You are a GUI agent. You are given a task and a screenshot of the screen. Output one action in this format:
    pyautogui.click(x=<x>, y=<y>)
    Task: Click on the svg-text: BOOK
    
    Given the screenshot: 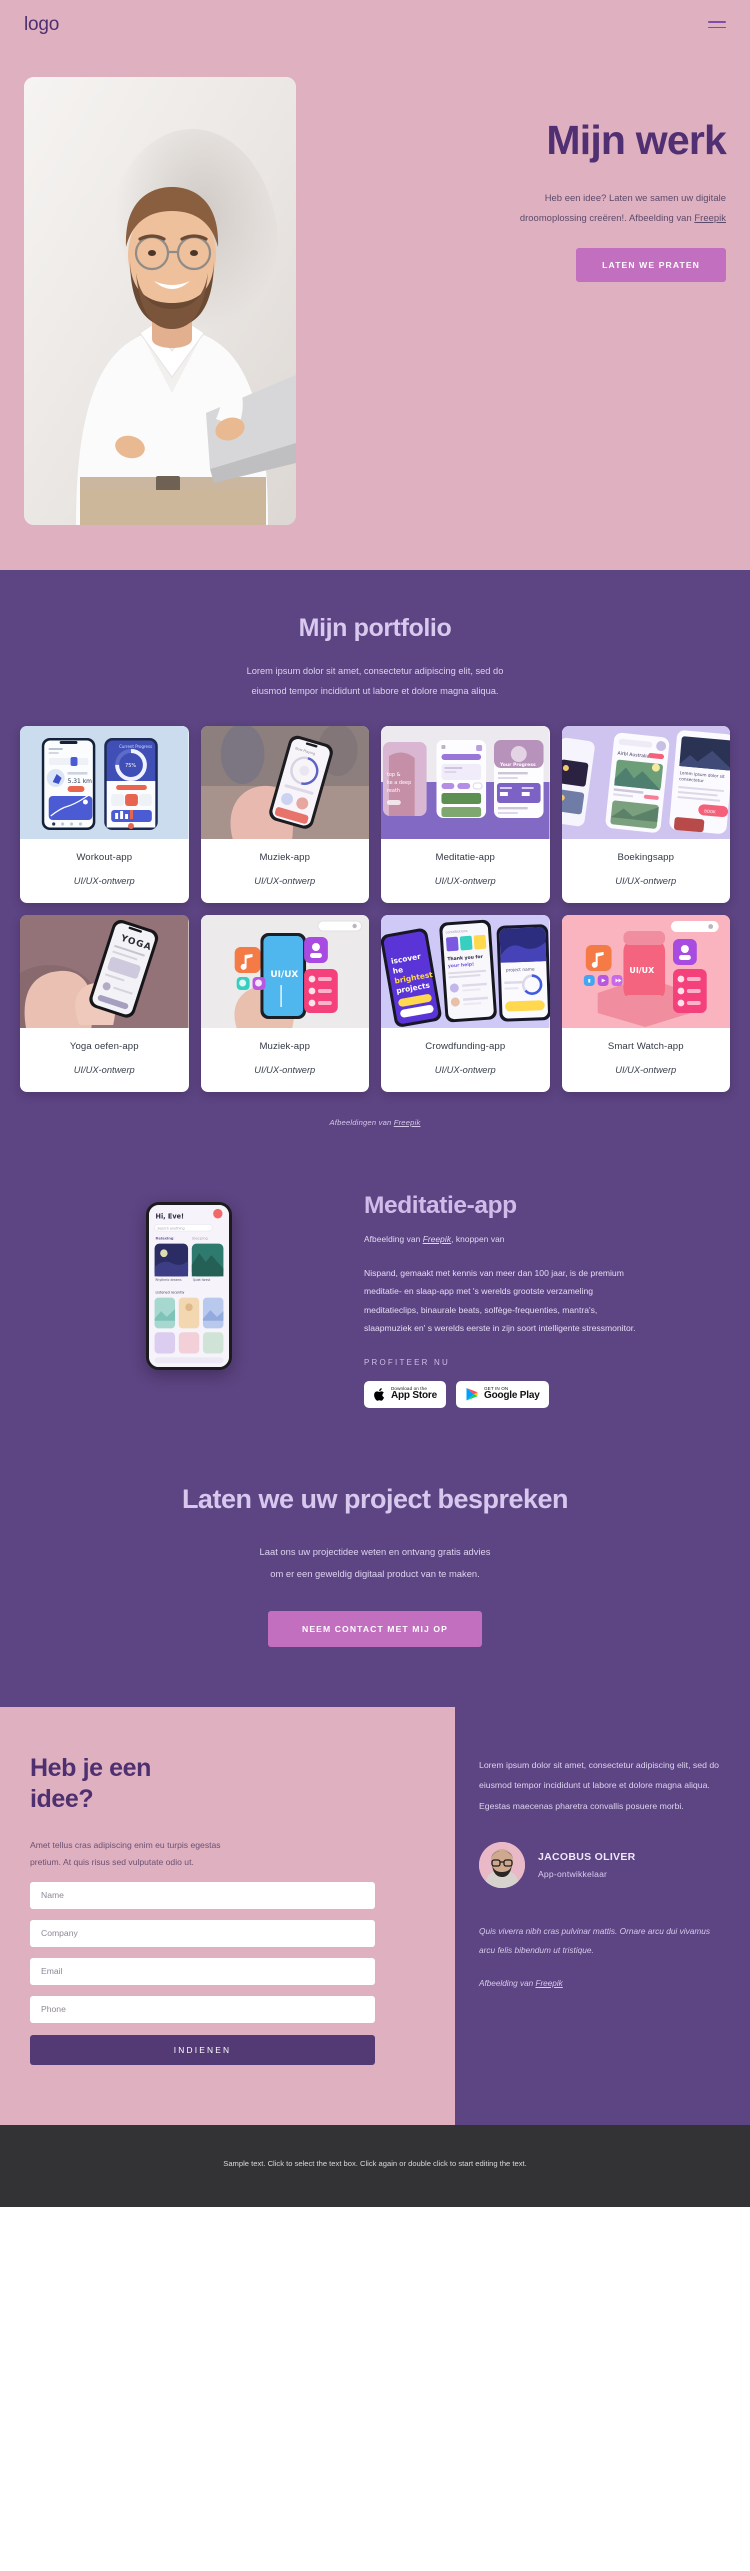 What is the action you would take?
    pyautogui.click(x=710, y=811)
    